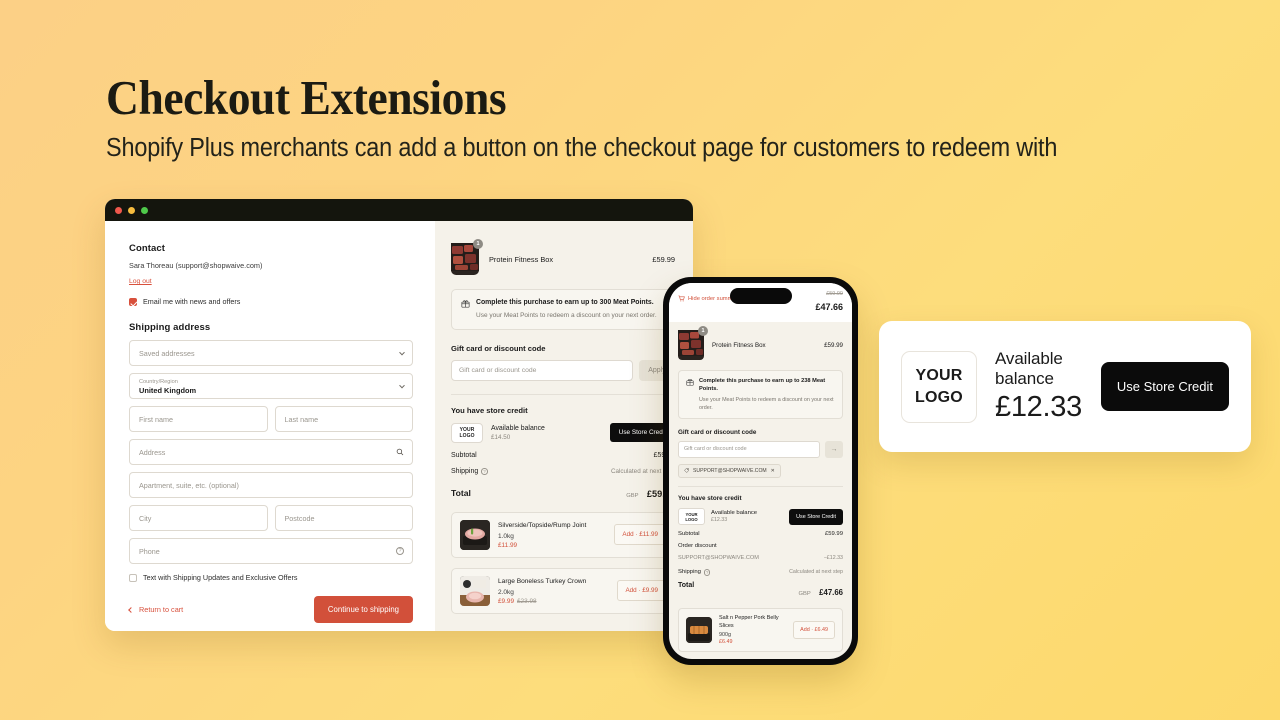 This screenshot has height=720, width=1280. What do you see at coordinates (271, 386) in the screenshot?
I see `country-select: Country/Region United Kingdom` at bounding box center [271, 386].